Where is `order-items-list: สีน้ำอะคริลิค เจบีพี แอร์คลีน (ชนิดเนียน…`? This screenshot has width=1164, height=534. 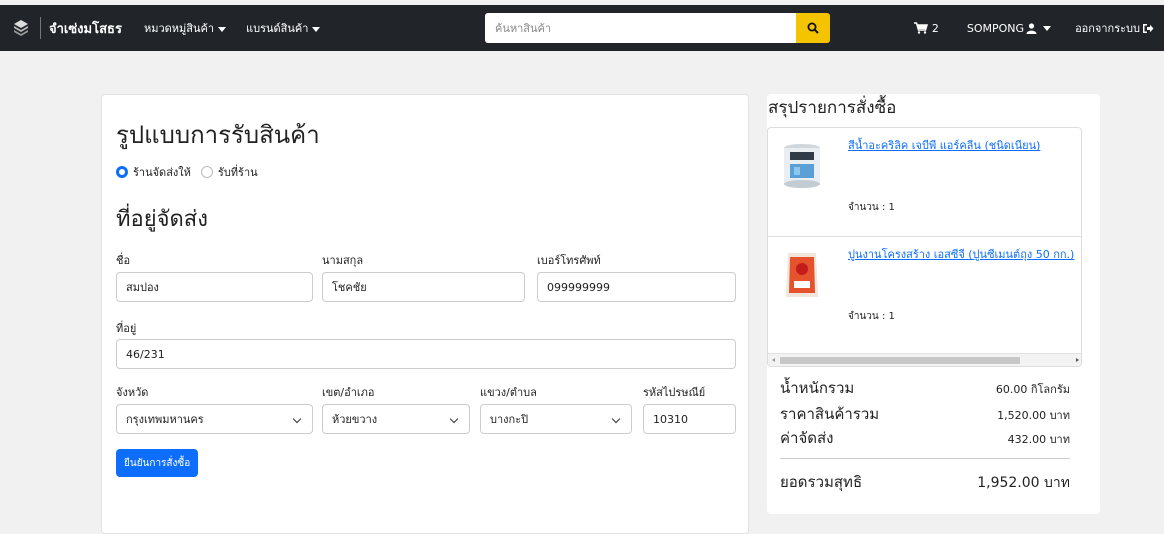
order-items-list: สีน้ำอะคริลิค เจบีพี แอร์คลีน (ชนิดเนียน… is located at coordinates (924, 247).